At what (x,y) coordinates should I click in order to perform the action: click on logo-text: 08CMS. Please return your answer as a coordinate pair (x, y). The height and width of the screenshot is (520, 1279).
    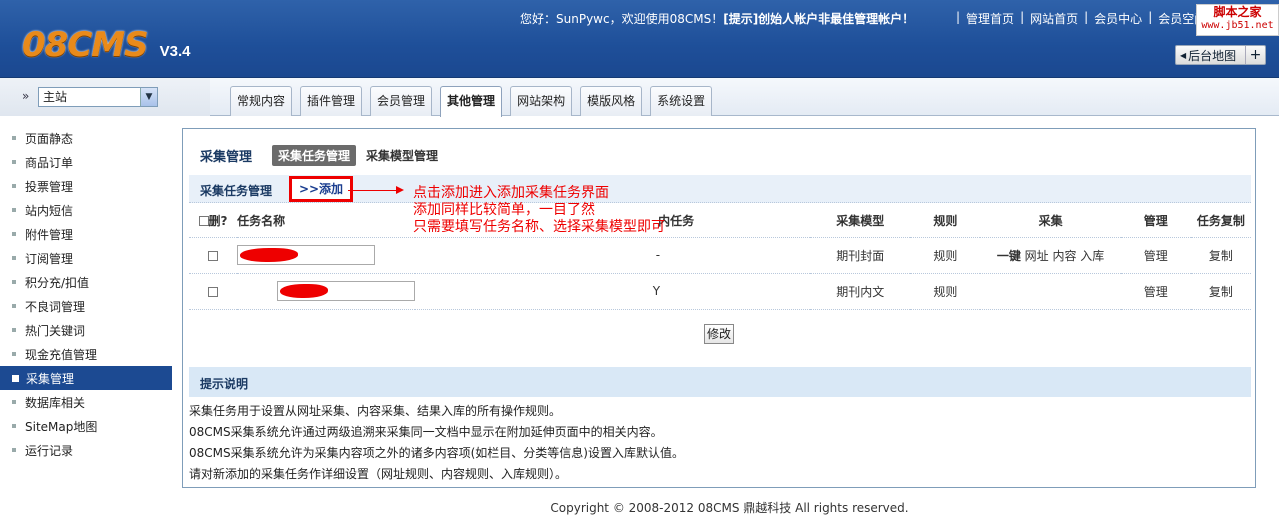
    Looking at the image, I should click on (85, 45).